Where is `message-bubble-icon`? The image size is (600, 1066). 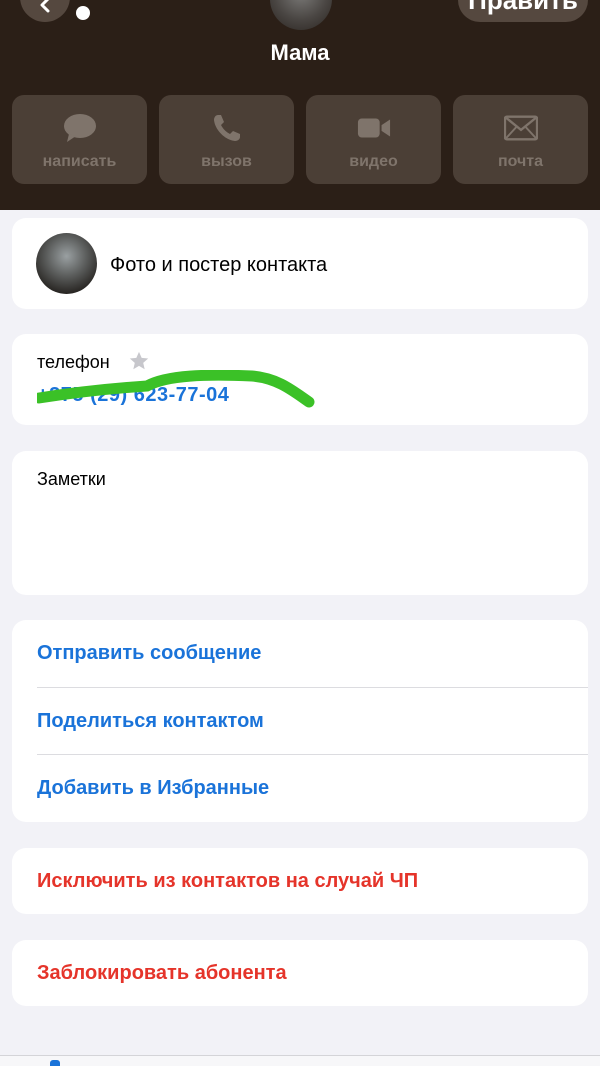 message-bubble-icon is located at coordinates (80, 128).